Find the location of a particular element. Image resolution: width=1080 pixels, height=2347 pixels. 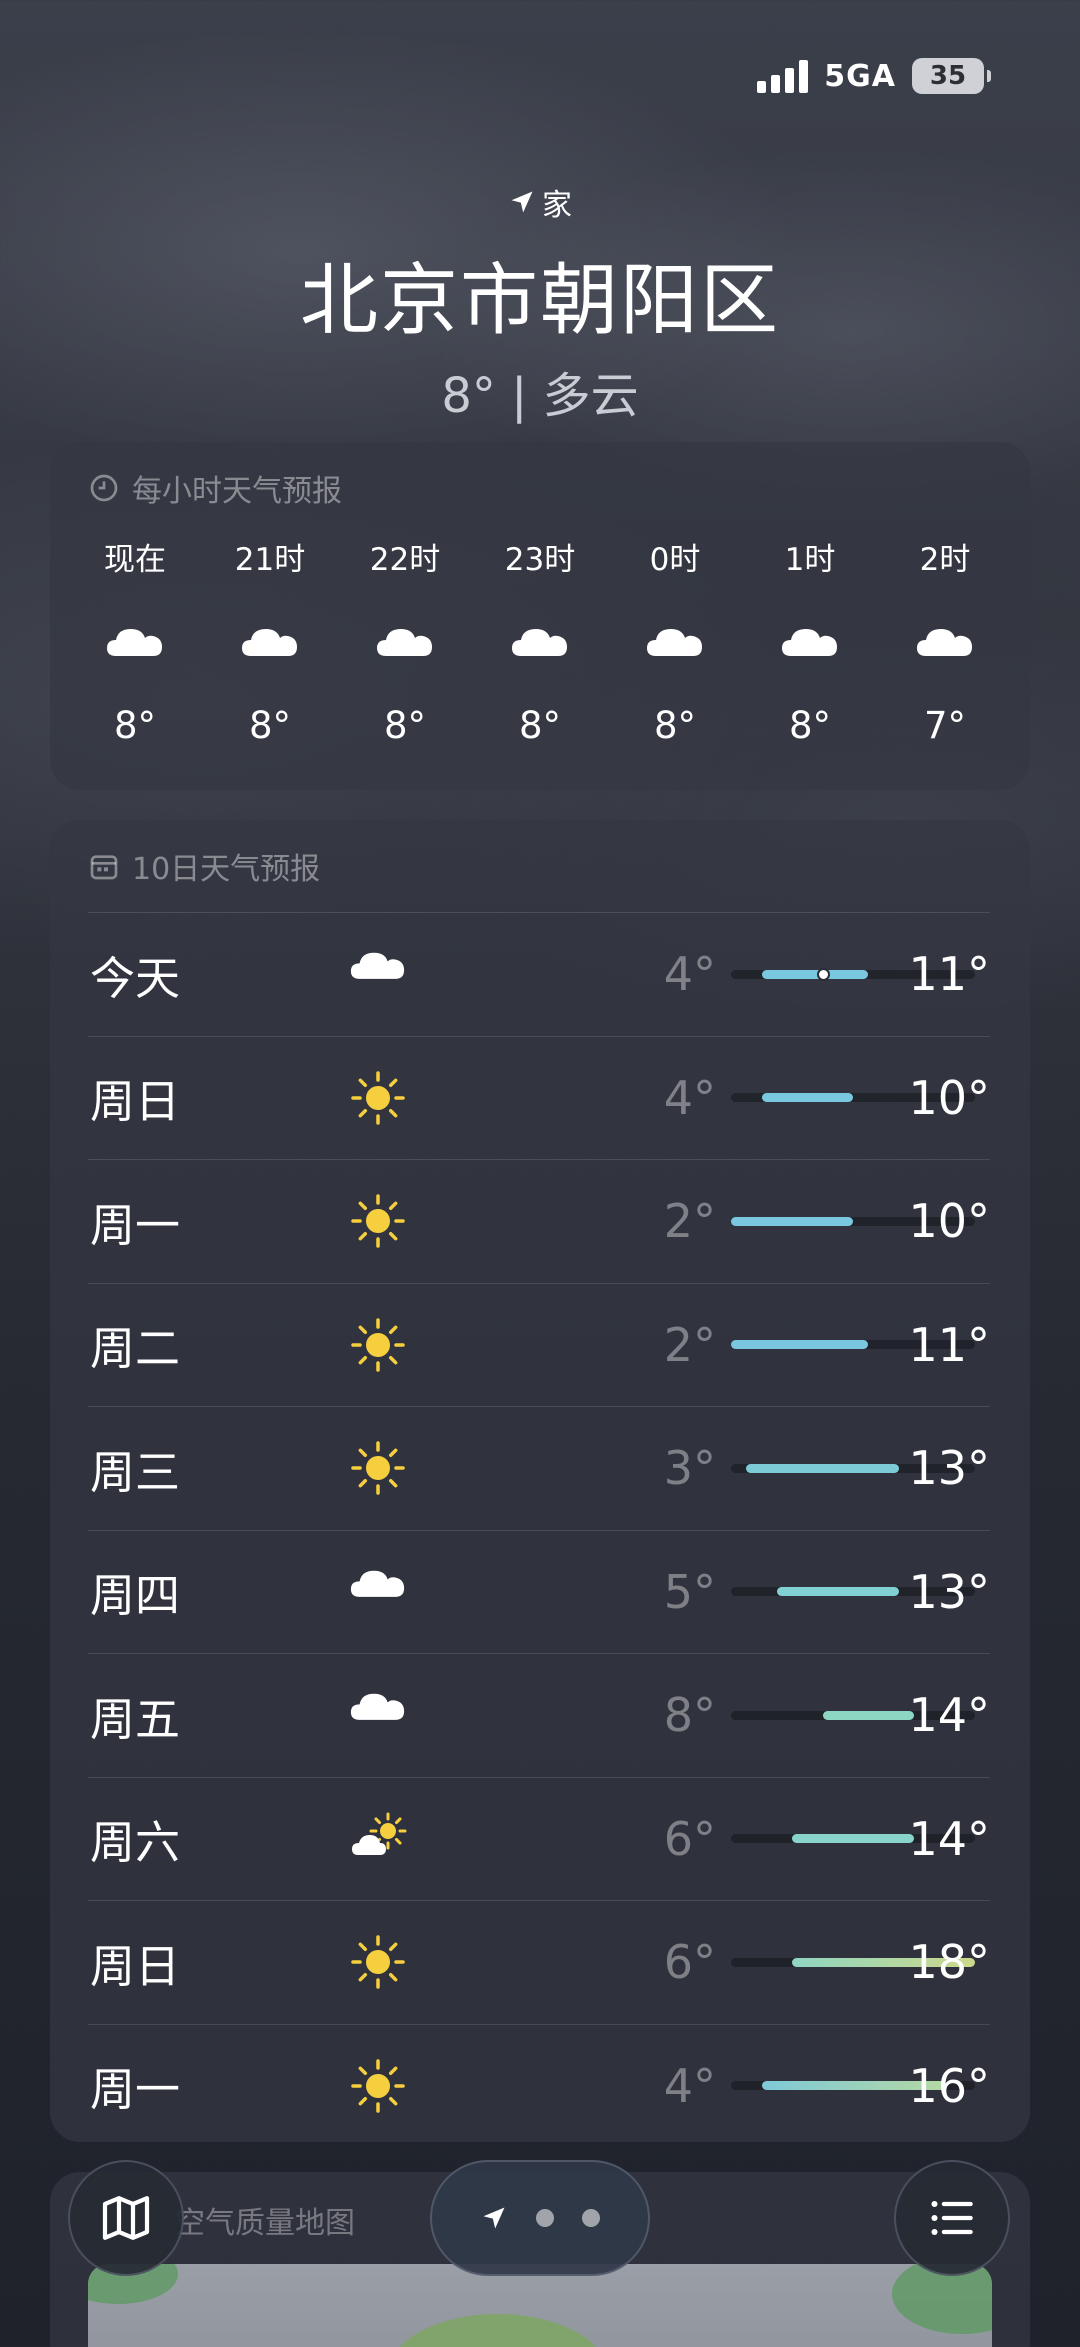

day-high-temp: 10° is located at coordinates (949, 1097).